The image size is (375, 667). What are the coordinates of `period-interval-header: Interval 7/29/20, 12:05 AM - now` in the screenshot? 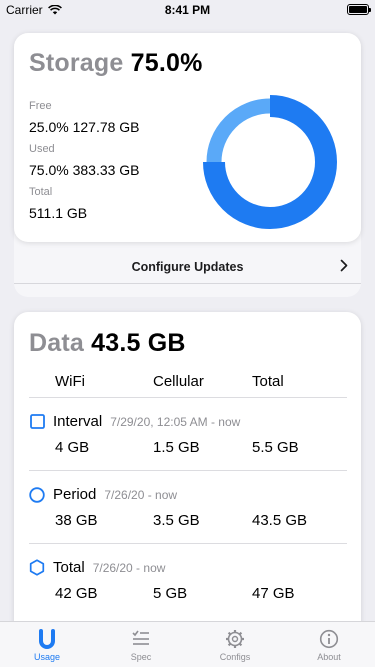 It's located at (134, 421).